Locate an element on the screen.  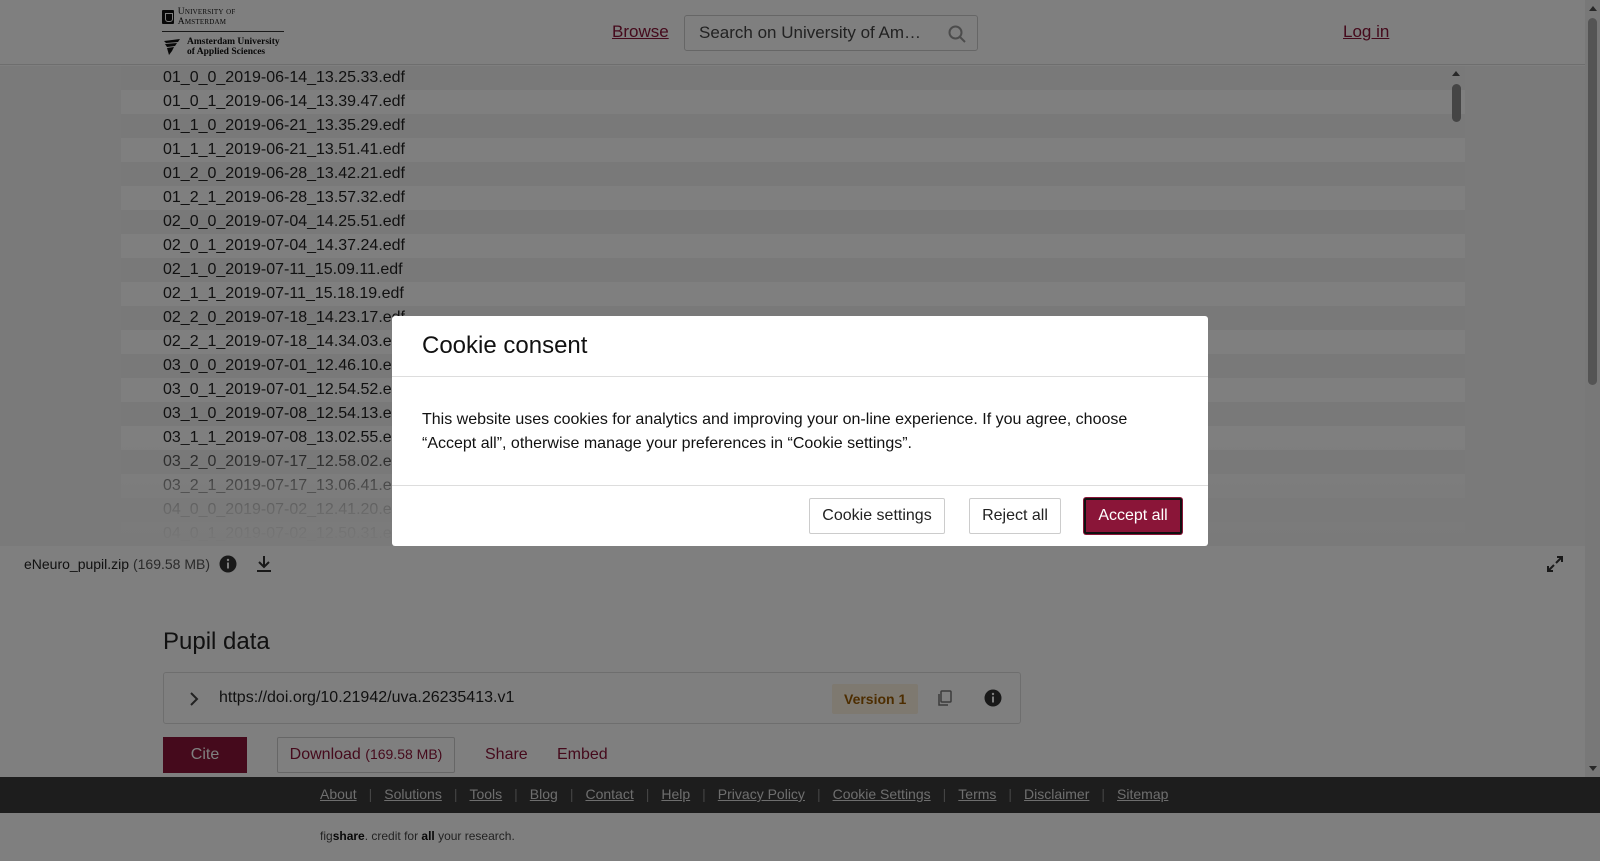
cookie-settings-button: Cookie settings is located at coordinates (877, 516).